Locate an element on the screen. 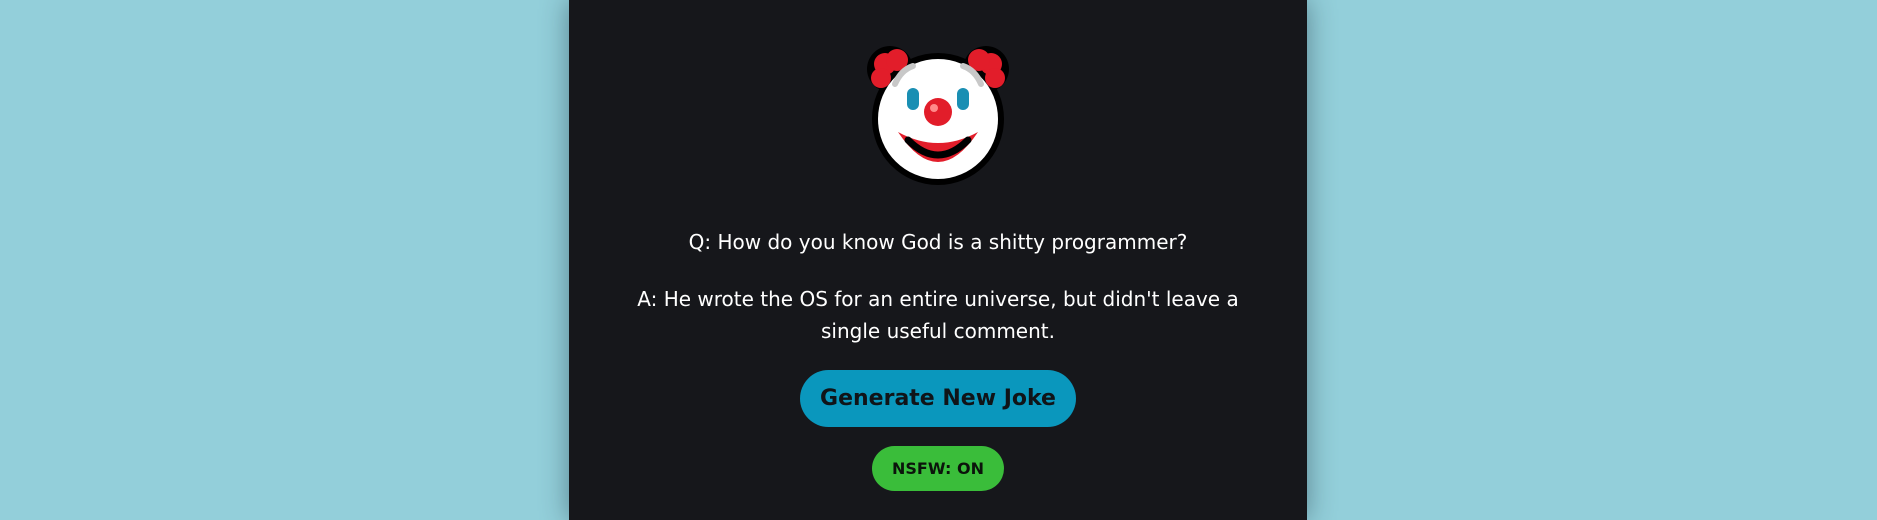 The width and height of the screenshot is (1877, 520). clown-face-icon is located at coordinates (938, 115).